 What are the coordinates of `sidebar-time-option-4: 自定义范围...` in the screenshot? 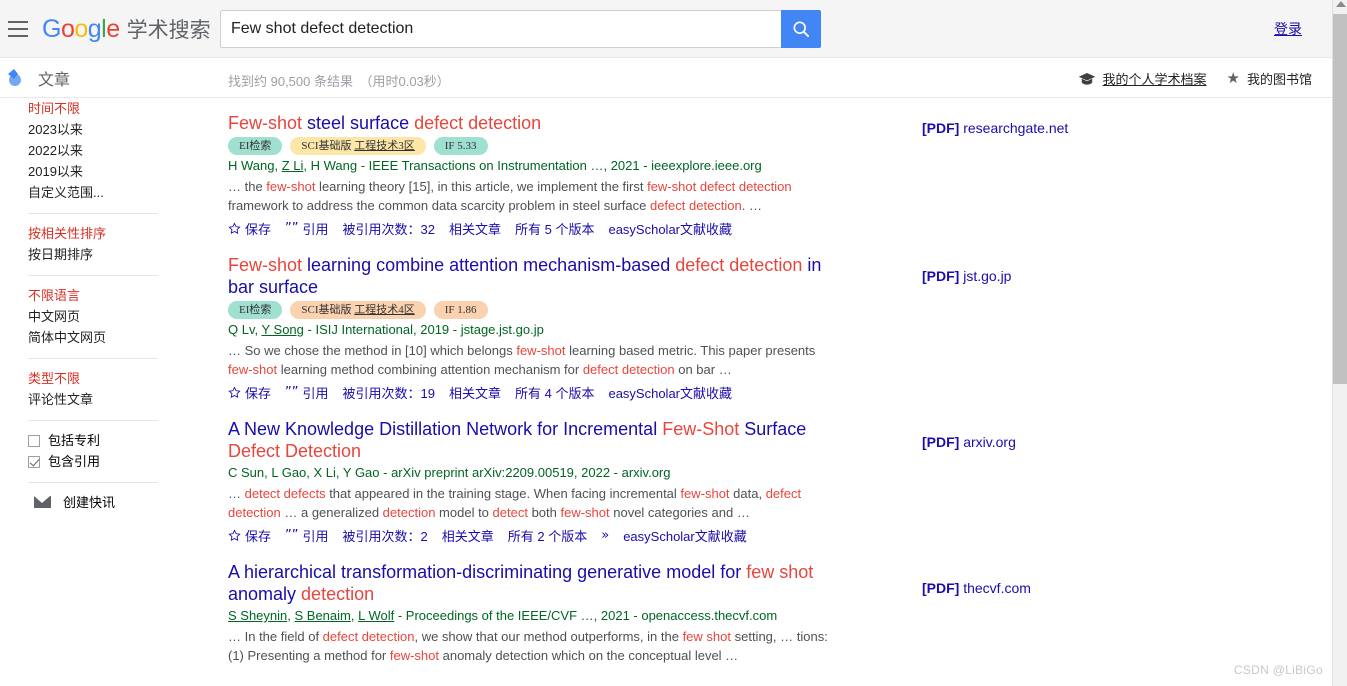 It's located at (124, 192).